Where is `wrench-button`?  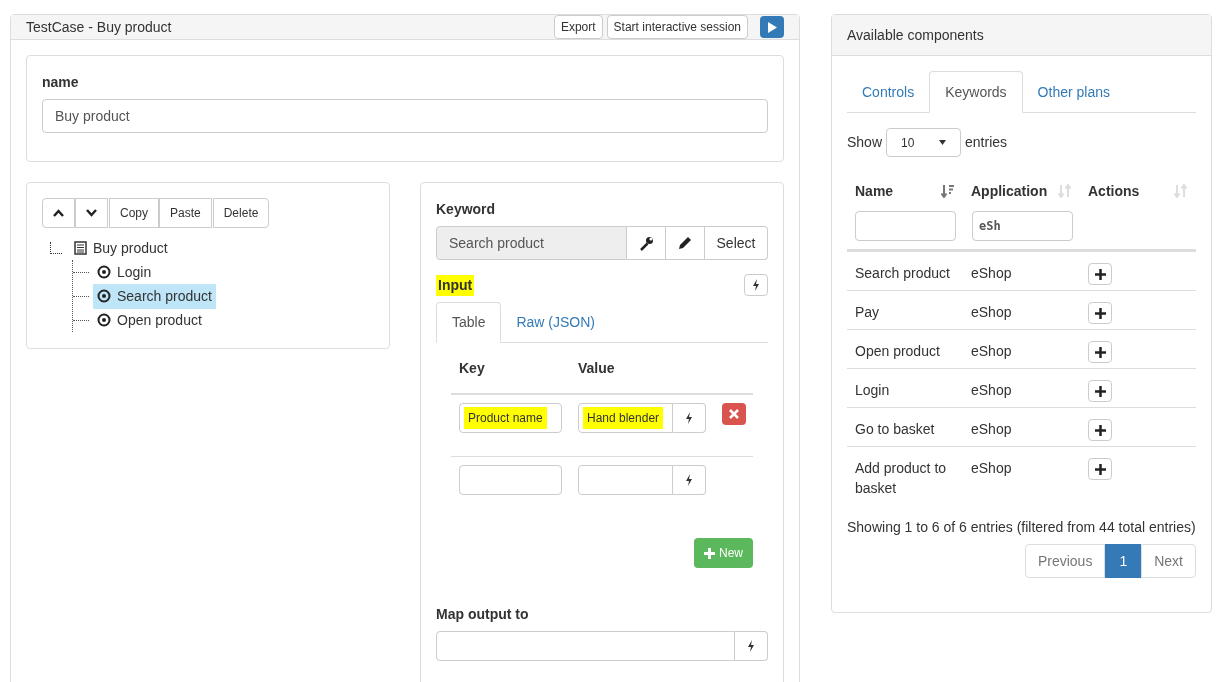
wrench-button is located at coordinates (646, 243).